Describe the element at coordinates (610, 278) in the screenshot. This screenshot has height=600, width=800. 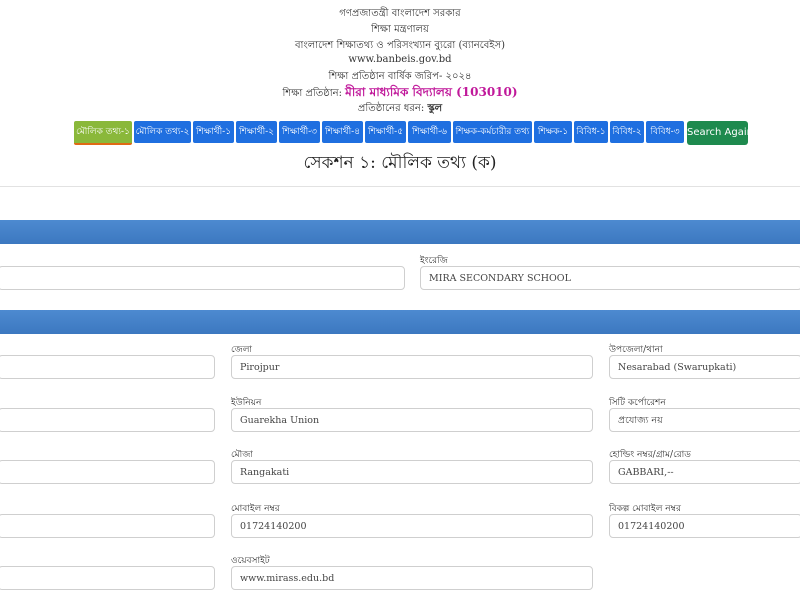
I see `english-name-field: MIRA SECONDARY SCHOOL` at that location.